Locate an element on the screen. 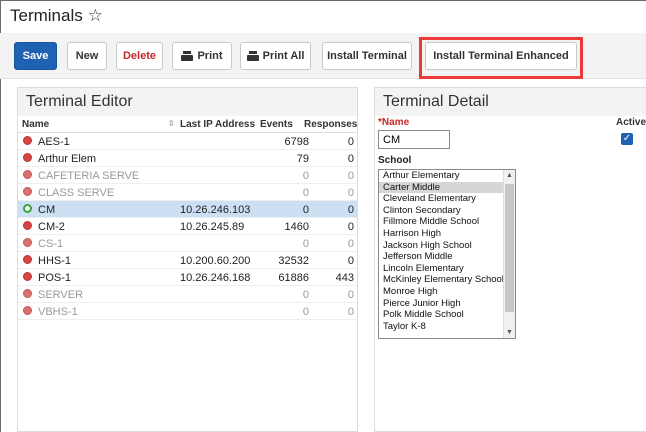 This screenshot has width=646, height=432. terminal-editor-title: Terminal Editor is located at coordinates (187, 102).